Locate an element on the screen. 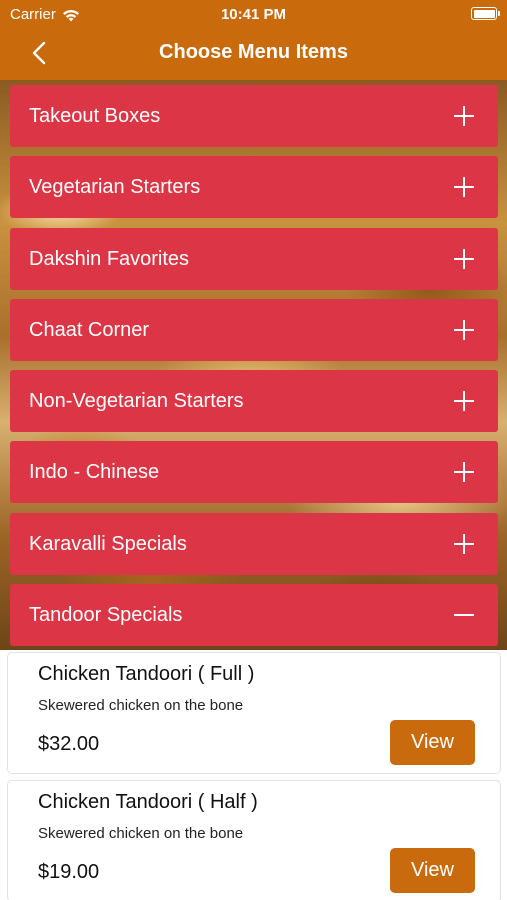  category-label: Karavalli Specials is located at coordinates (108, 543).